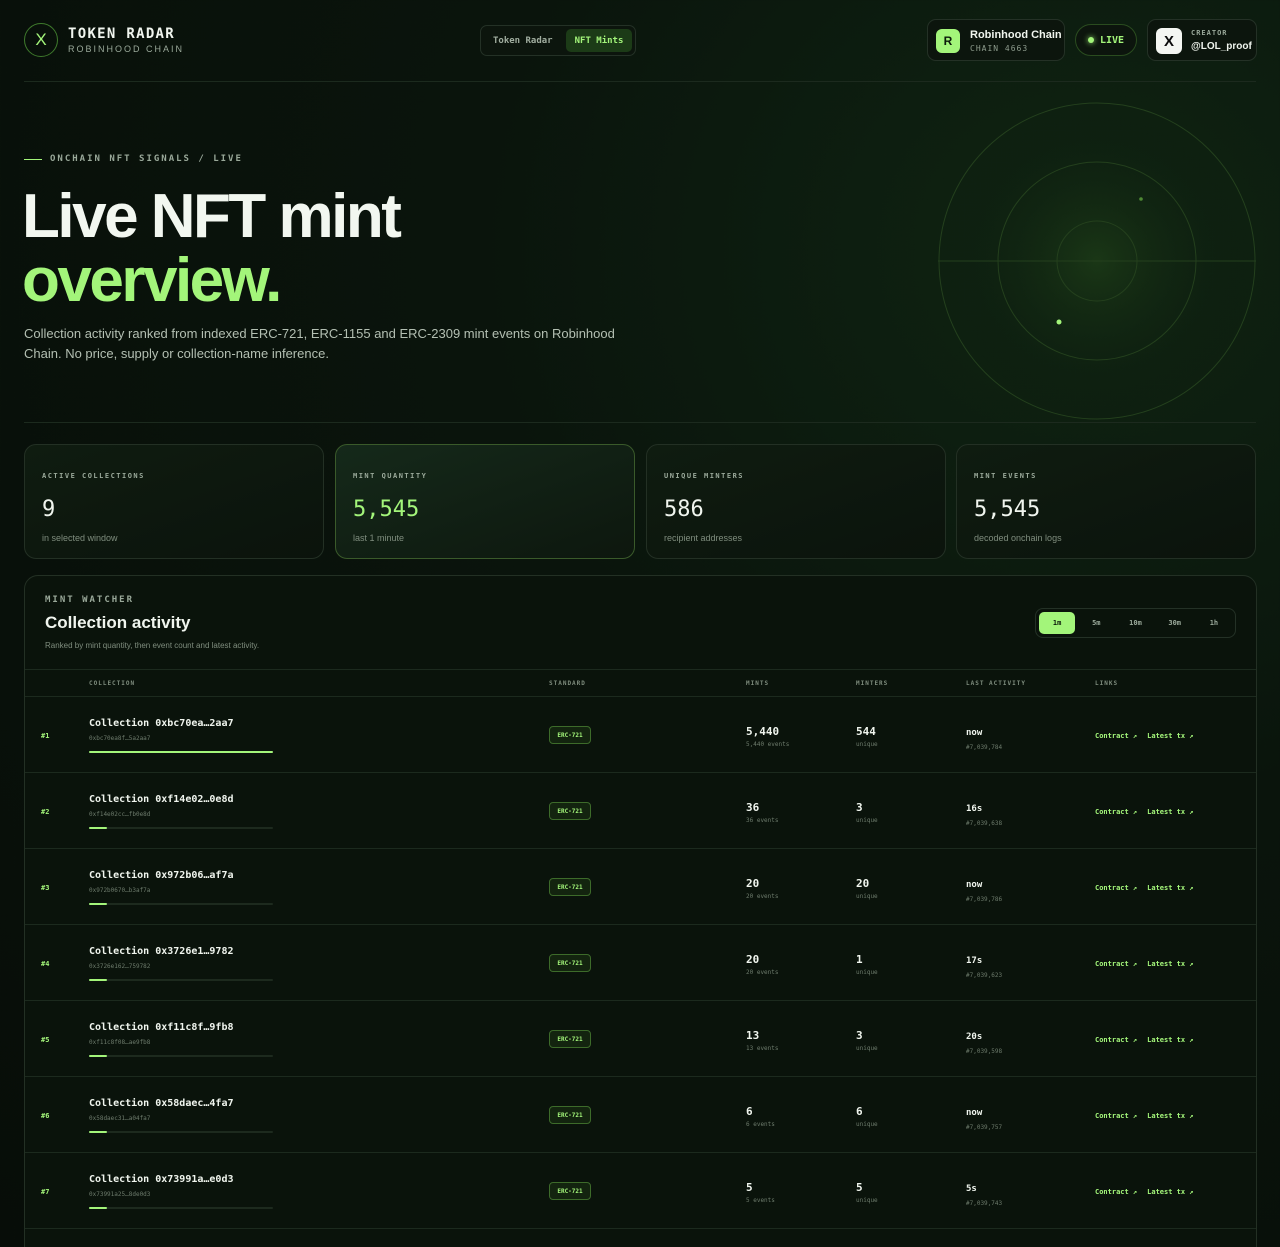 The width and height of the screenshot is (1280, 1247). Describe the element at coordinates (1214, 623) in the screenshot. I see `range-1h-button: 1h` at that location.